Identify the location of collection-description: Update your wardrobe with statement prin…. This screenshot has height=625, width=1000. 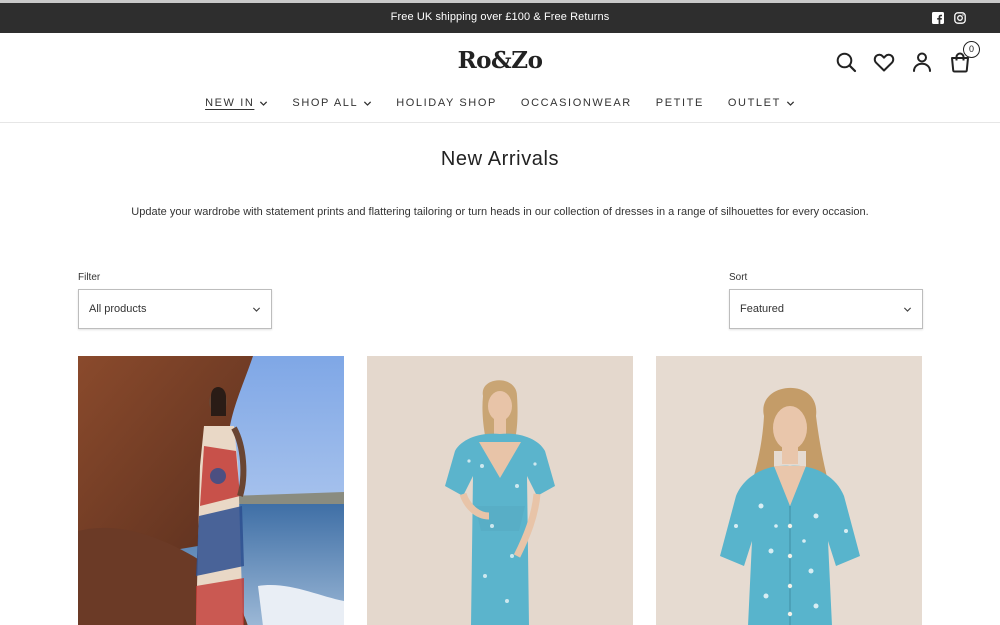
(500, 212).